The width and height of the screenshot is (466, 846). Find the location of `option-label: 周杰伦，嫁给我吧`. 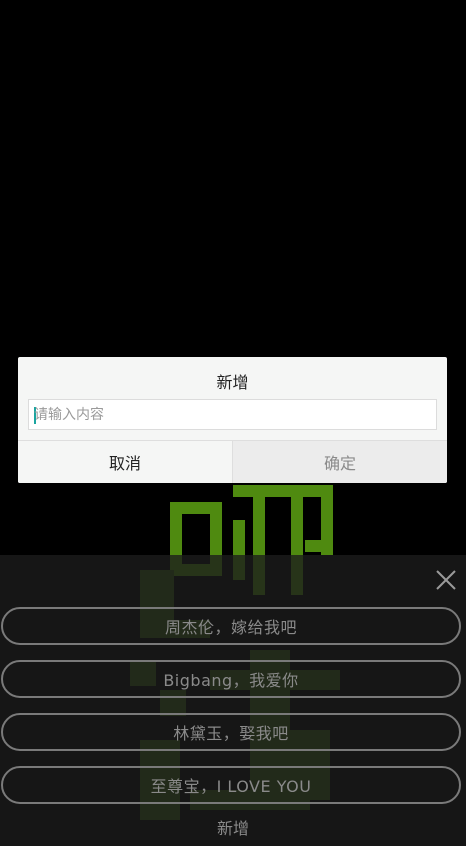

option-label: 周杰伦，嫁给我吧 is located at coordinates (230, 627).